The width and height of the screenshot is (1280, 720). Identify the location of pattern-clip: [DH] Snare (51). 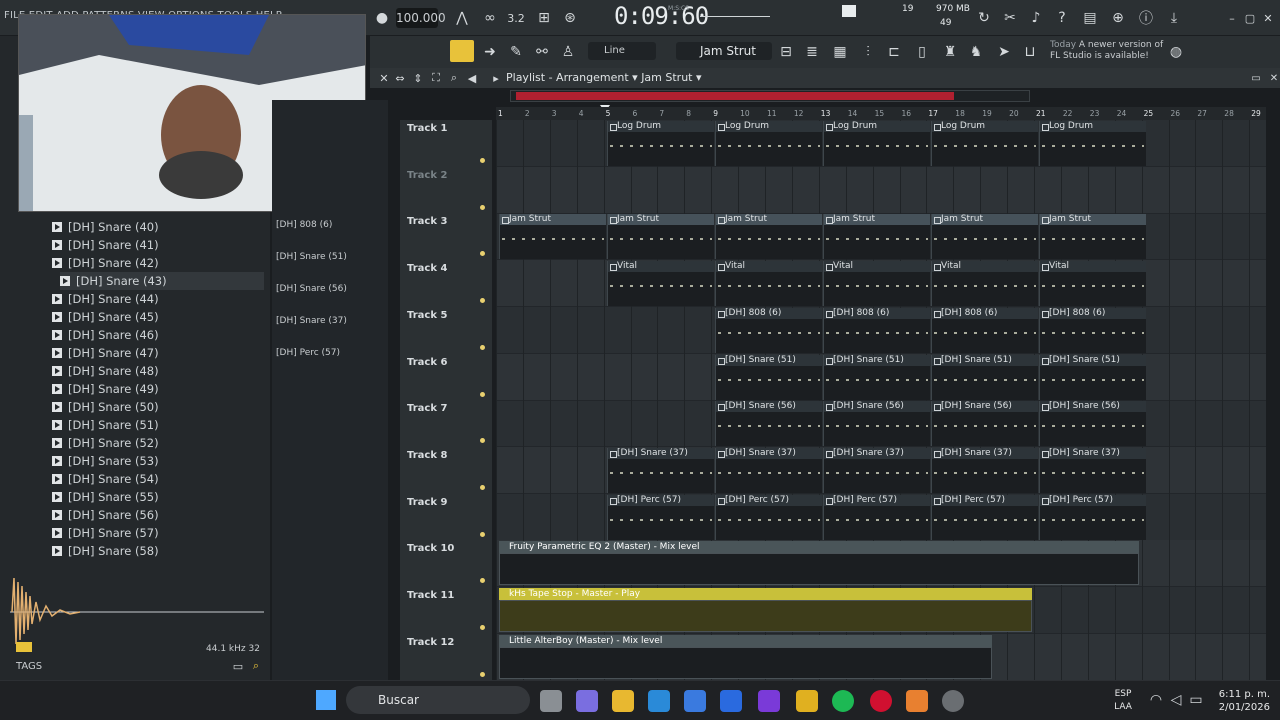
(768, 377).